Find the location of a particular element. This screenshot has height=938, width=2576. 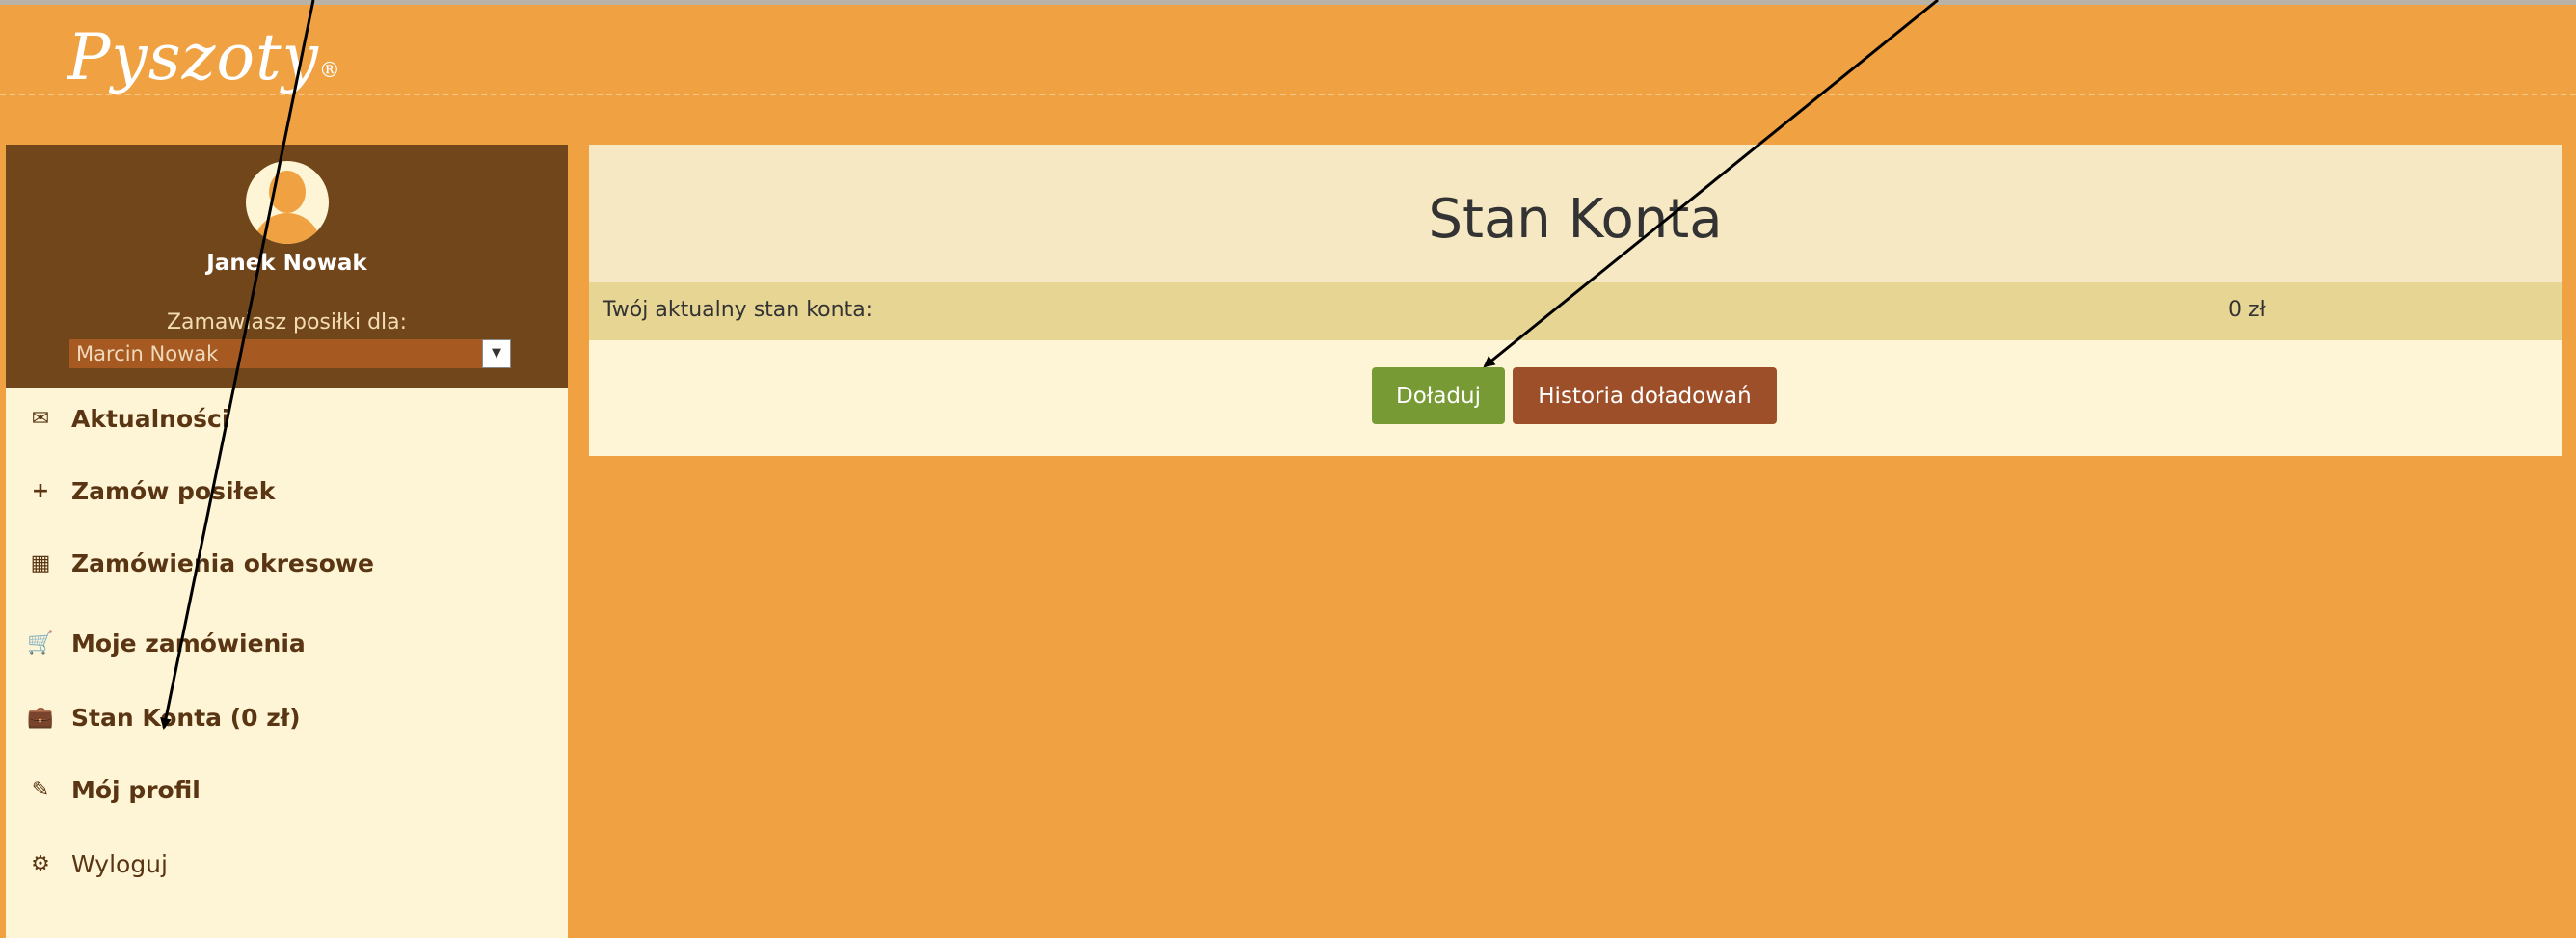

topup-button: Doładuj is located at coordinates (1439, 395).